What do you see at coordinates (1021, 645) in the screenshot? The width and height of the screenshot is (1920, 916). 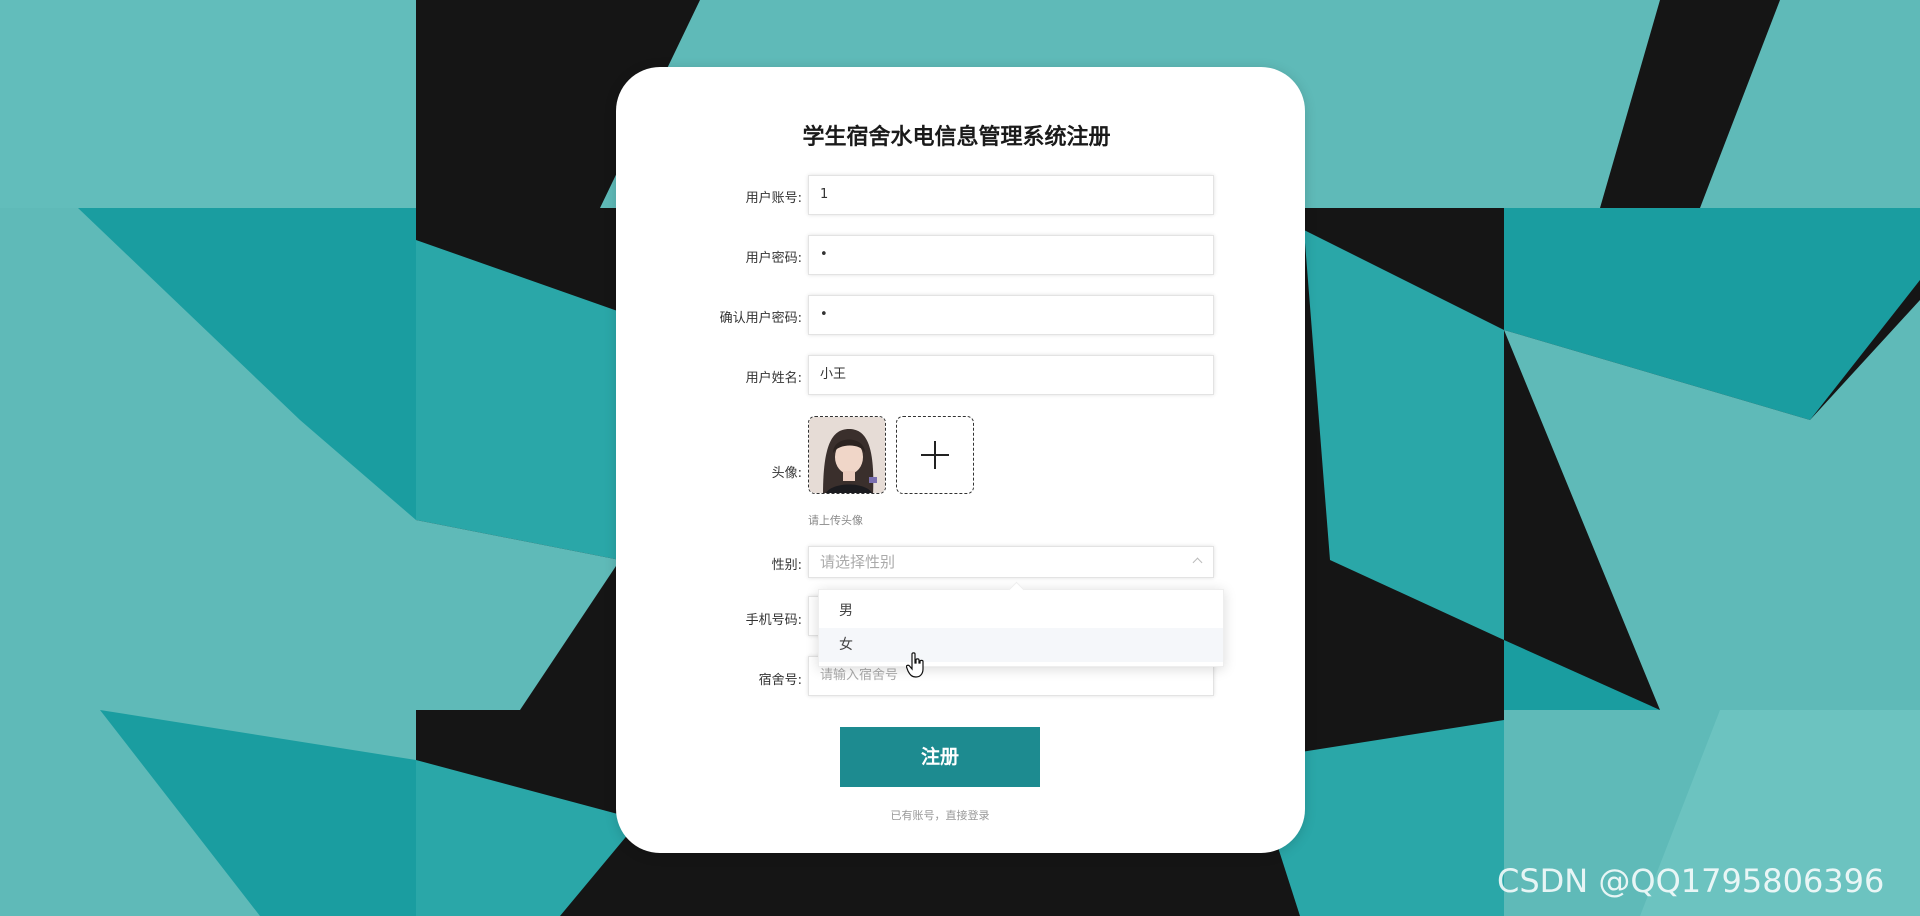 I see `gender-option-female: 女` at bounding box center [1021, 645].